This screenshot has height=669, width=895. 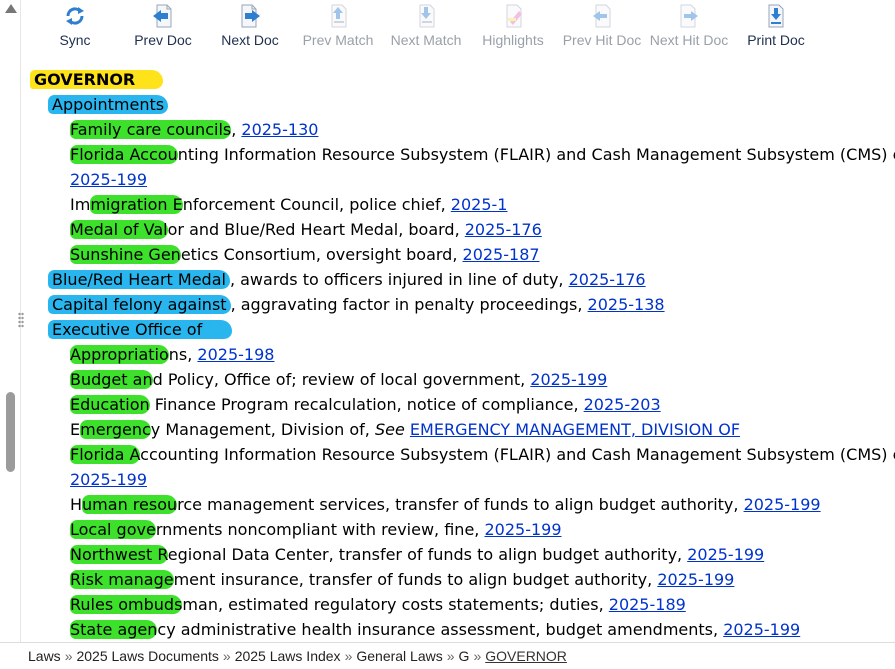 I want to click on index-subentry: Appropriations, 2025-198, so click(x=172, y=354).